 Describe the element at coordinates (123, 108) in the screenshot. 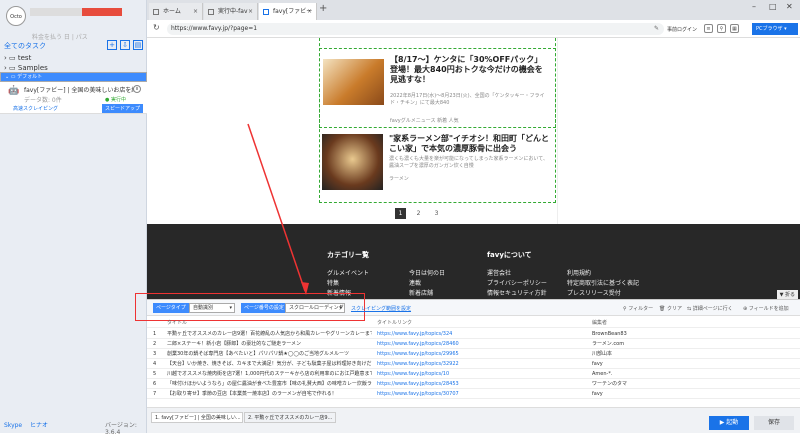

I see `speed-up-button: スピードアップ` at that location.